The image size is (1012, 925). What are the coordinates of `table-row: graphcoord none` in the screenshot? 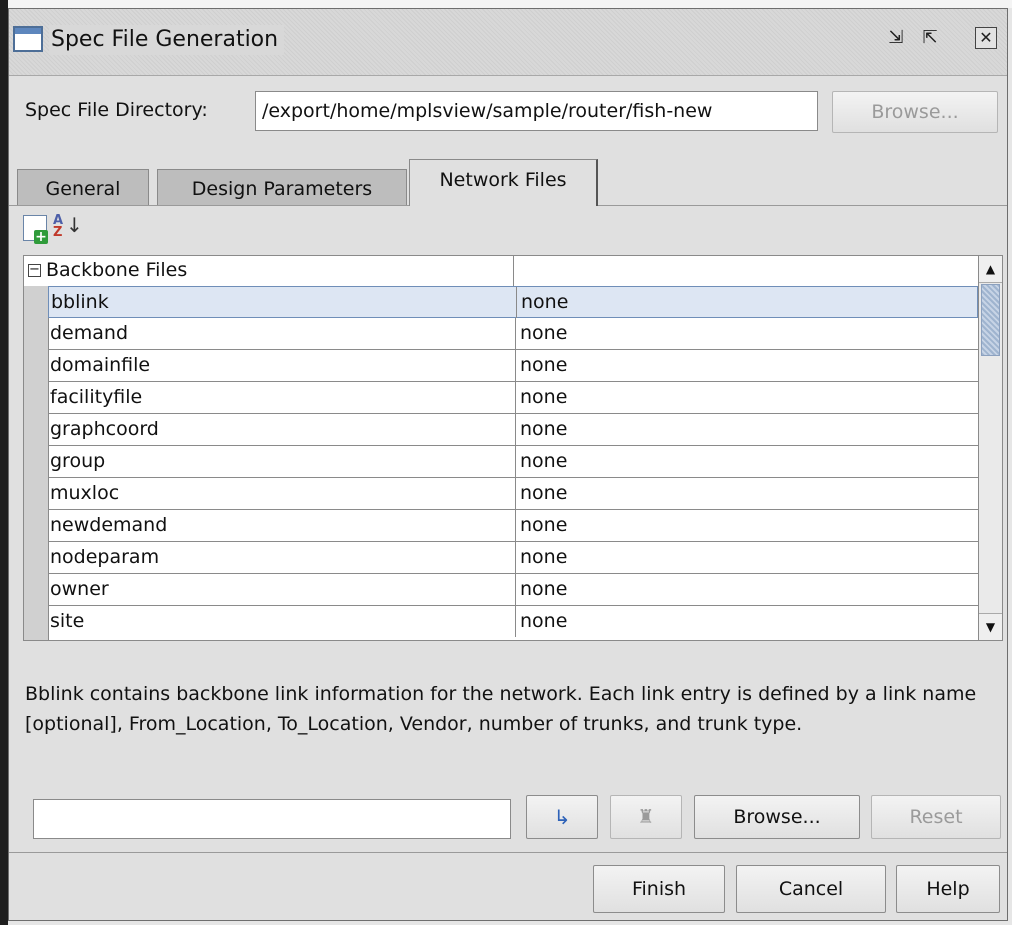 It's located at (513, 430).